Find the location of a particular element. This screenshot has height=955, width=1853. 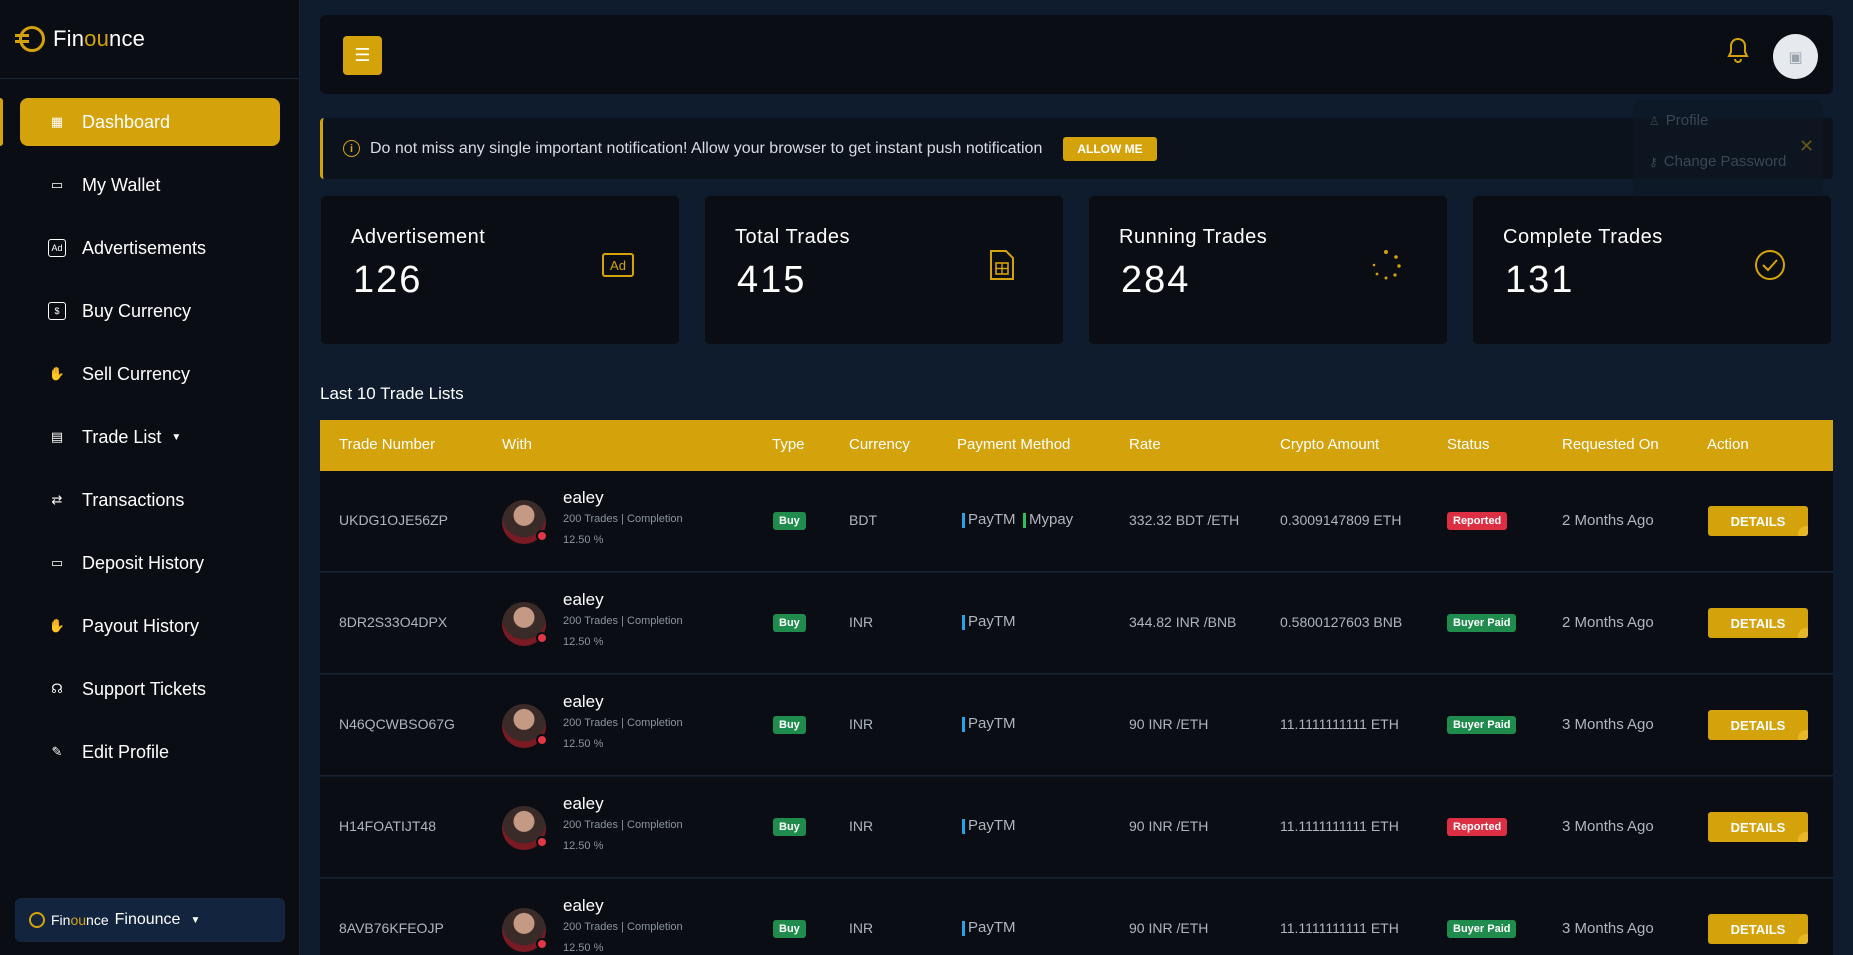

stat-value: 415 is located at coordinates (772, 280).